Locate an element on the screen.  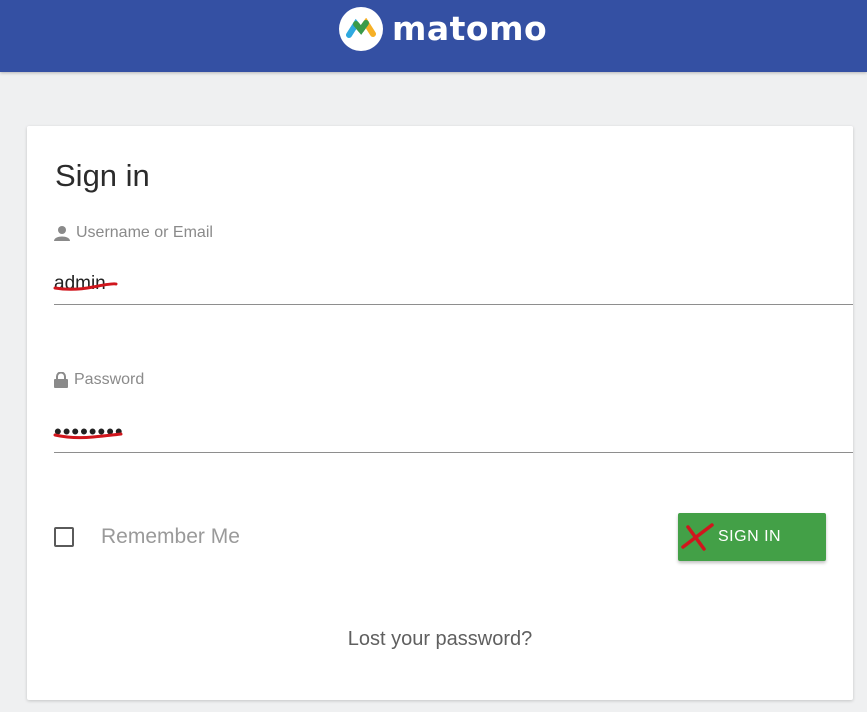
brand-name: matomo is located at coordinates (470, 28).